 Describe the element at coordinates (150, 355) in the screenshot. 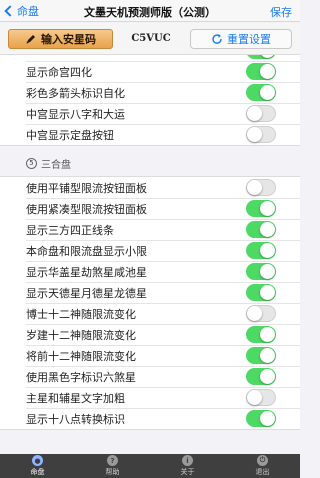

I see `setting-row: 将前十二神随限流变化` at that location.